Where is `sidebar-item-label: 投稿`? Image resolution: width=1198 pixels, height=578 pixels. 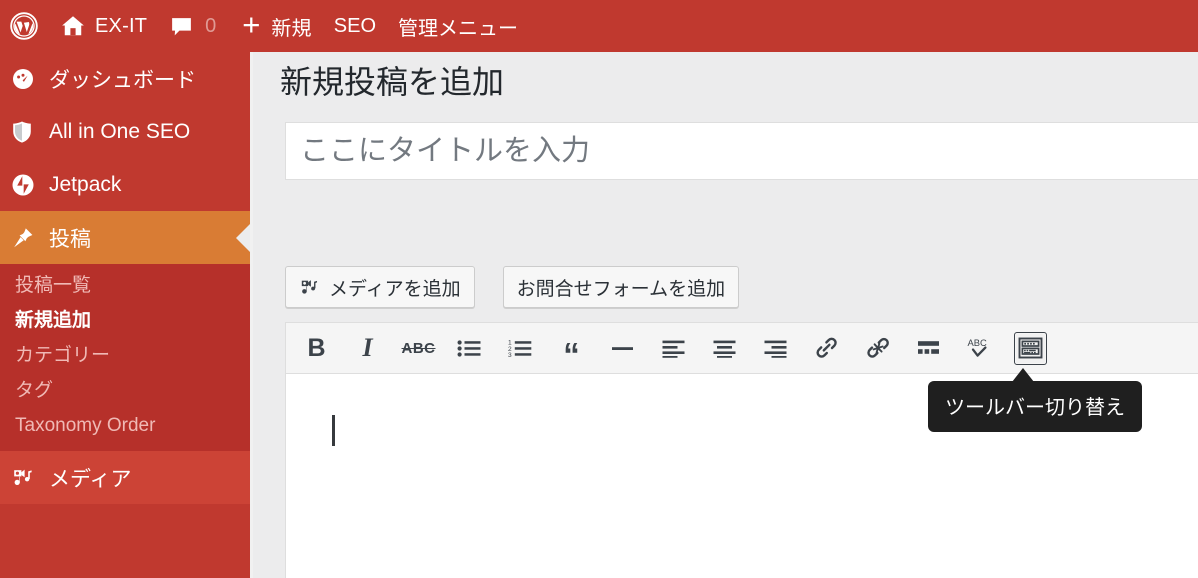
sidebar-item-label: 投稿 is located at coordinates (70, 239).